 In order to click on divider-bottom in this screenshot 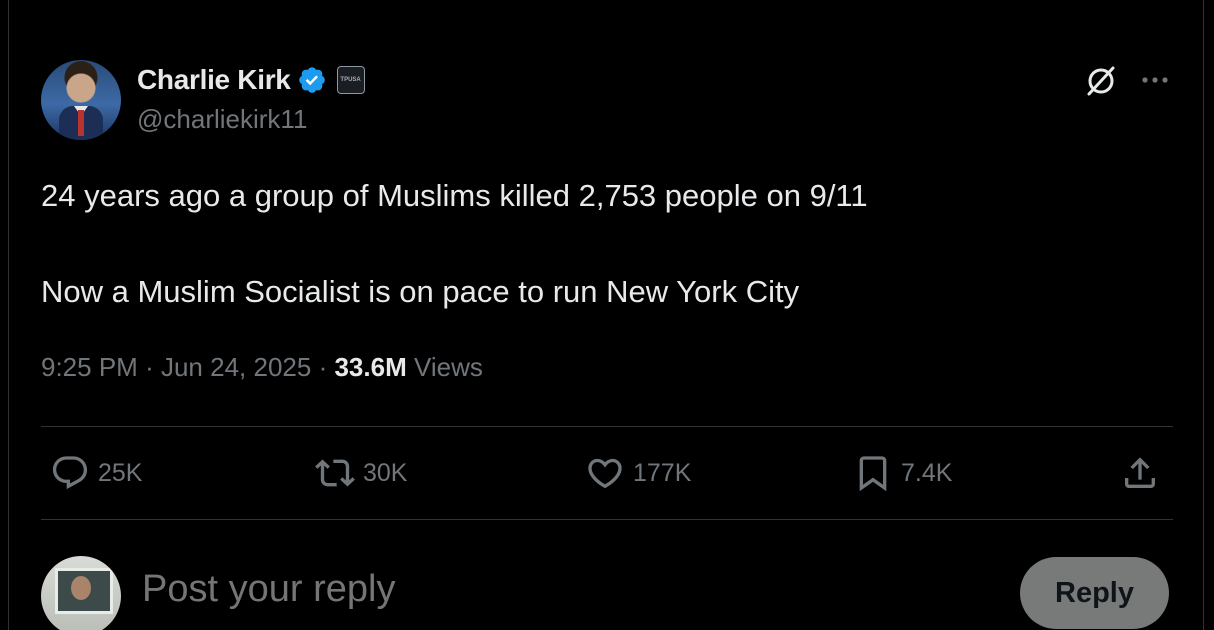, I will do `click(607, 519)`.